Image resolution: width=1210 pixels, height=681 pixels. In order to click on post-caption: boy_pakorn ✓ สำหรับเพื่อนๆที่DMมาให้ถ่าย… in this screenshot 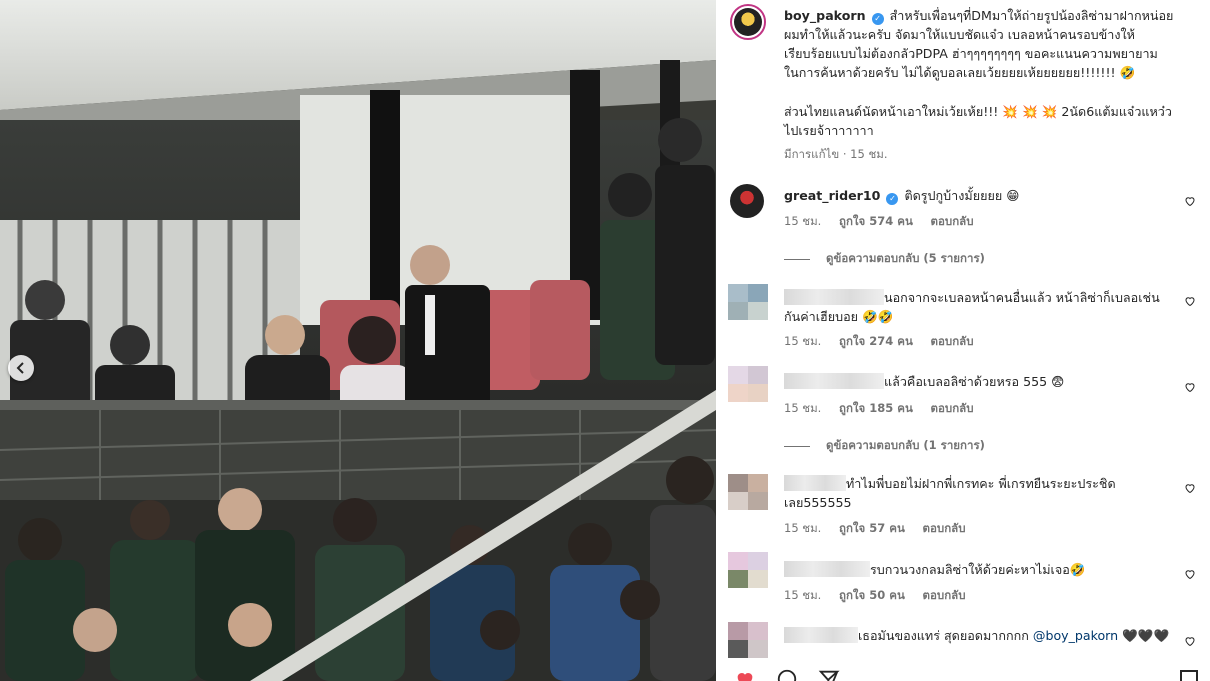, I will do `click(989, 44)`.